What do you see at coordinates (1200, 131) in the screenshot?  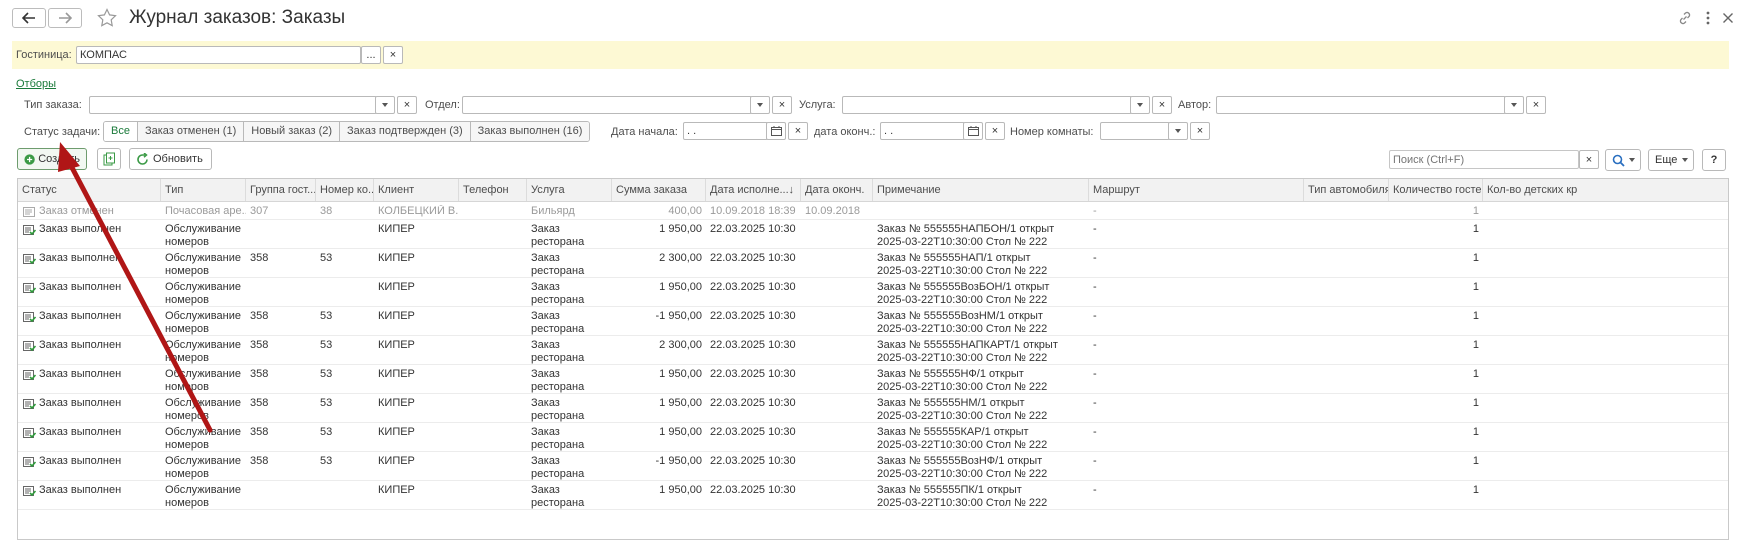 I see `room-number-clear: ×` at bounding box center [1200, 131].